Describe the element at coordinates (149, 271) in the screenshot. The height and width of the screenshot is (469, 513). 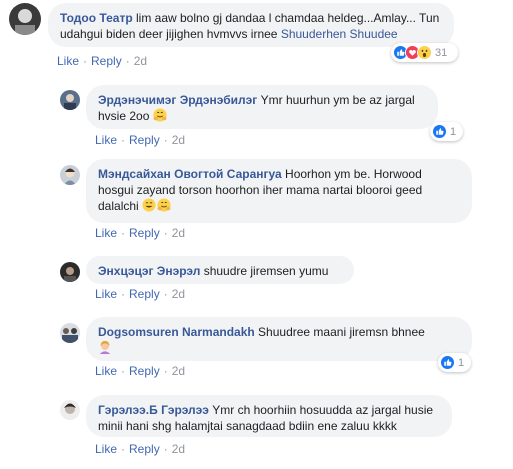
I see `comment-author: Энхцэцэг Энэрэл` at that location.